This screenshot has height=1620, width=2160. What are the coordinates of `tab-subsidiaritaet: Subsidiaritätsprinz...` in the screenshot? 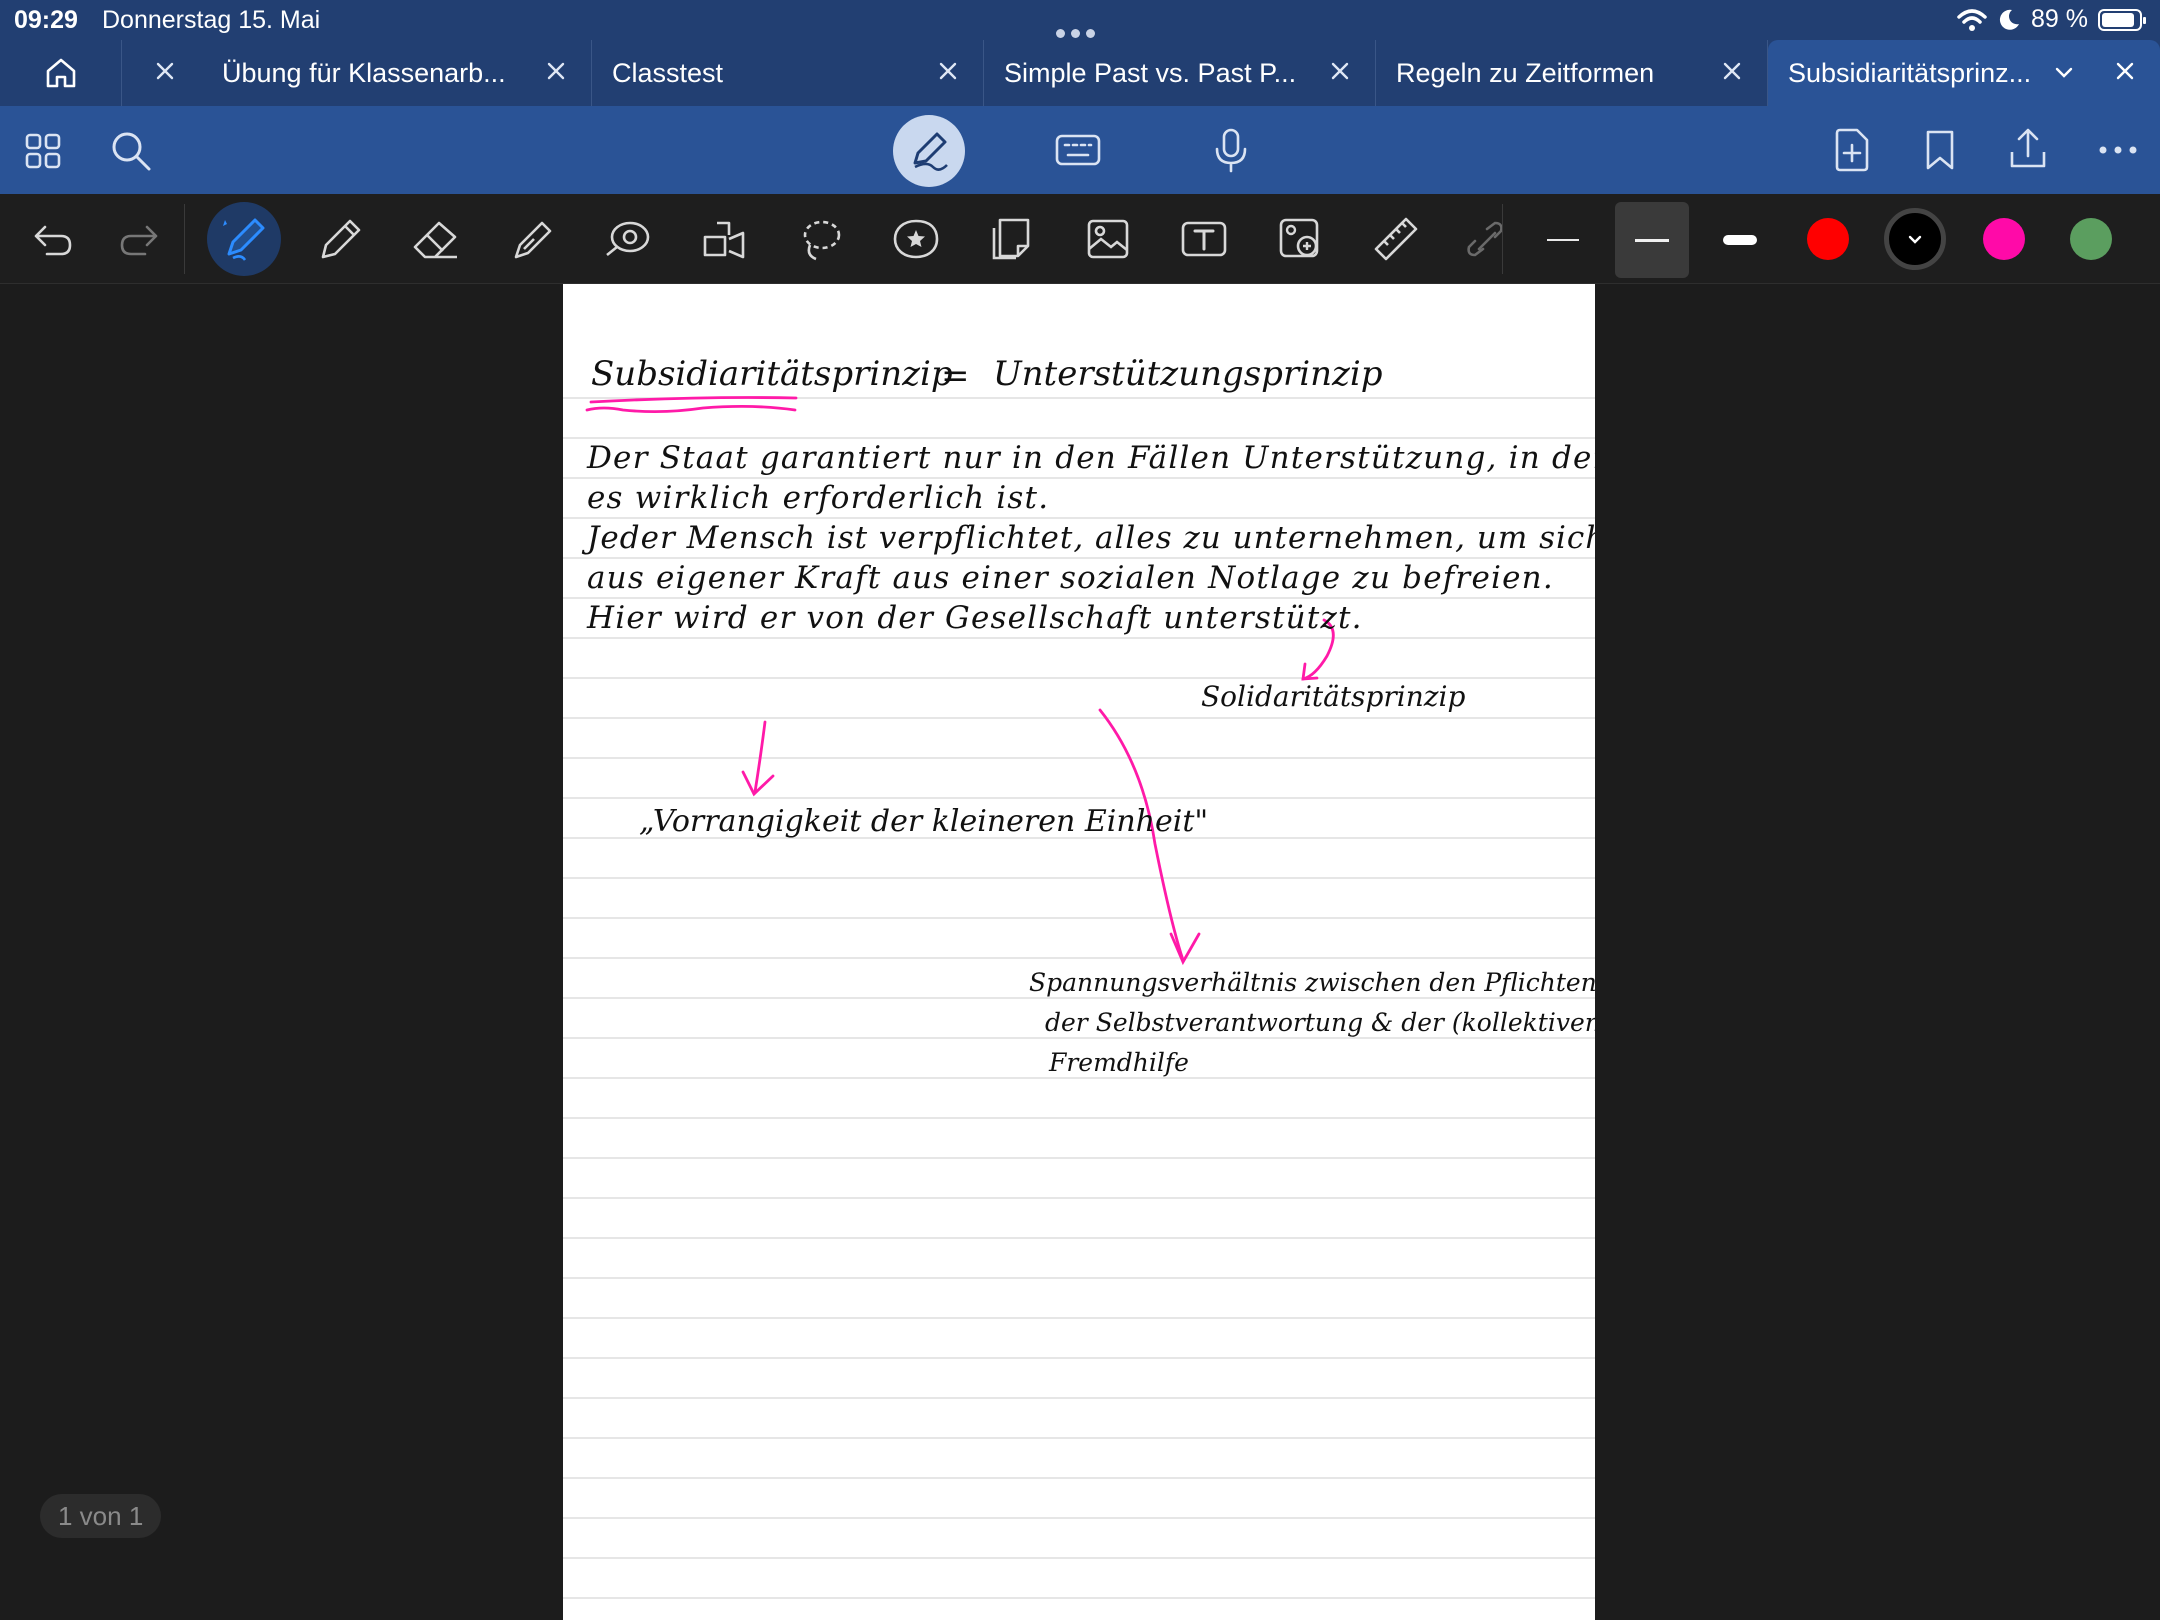 It's located at (1964, 73).